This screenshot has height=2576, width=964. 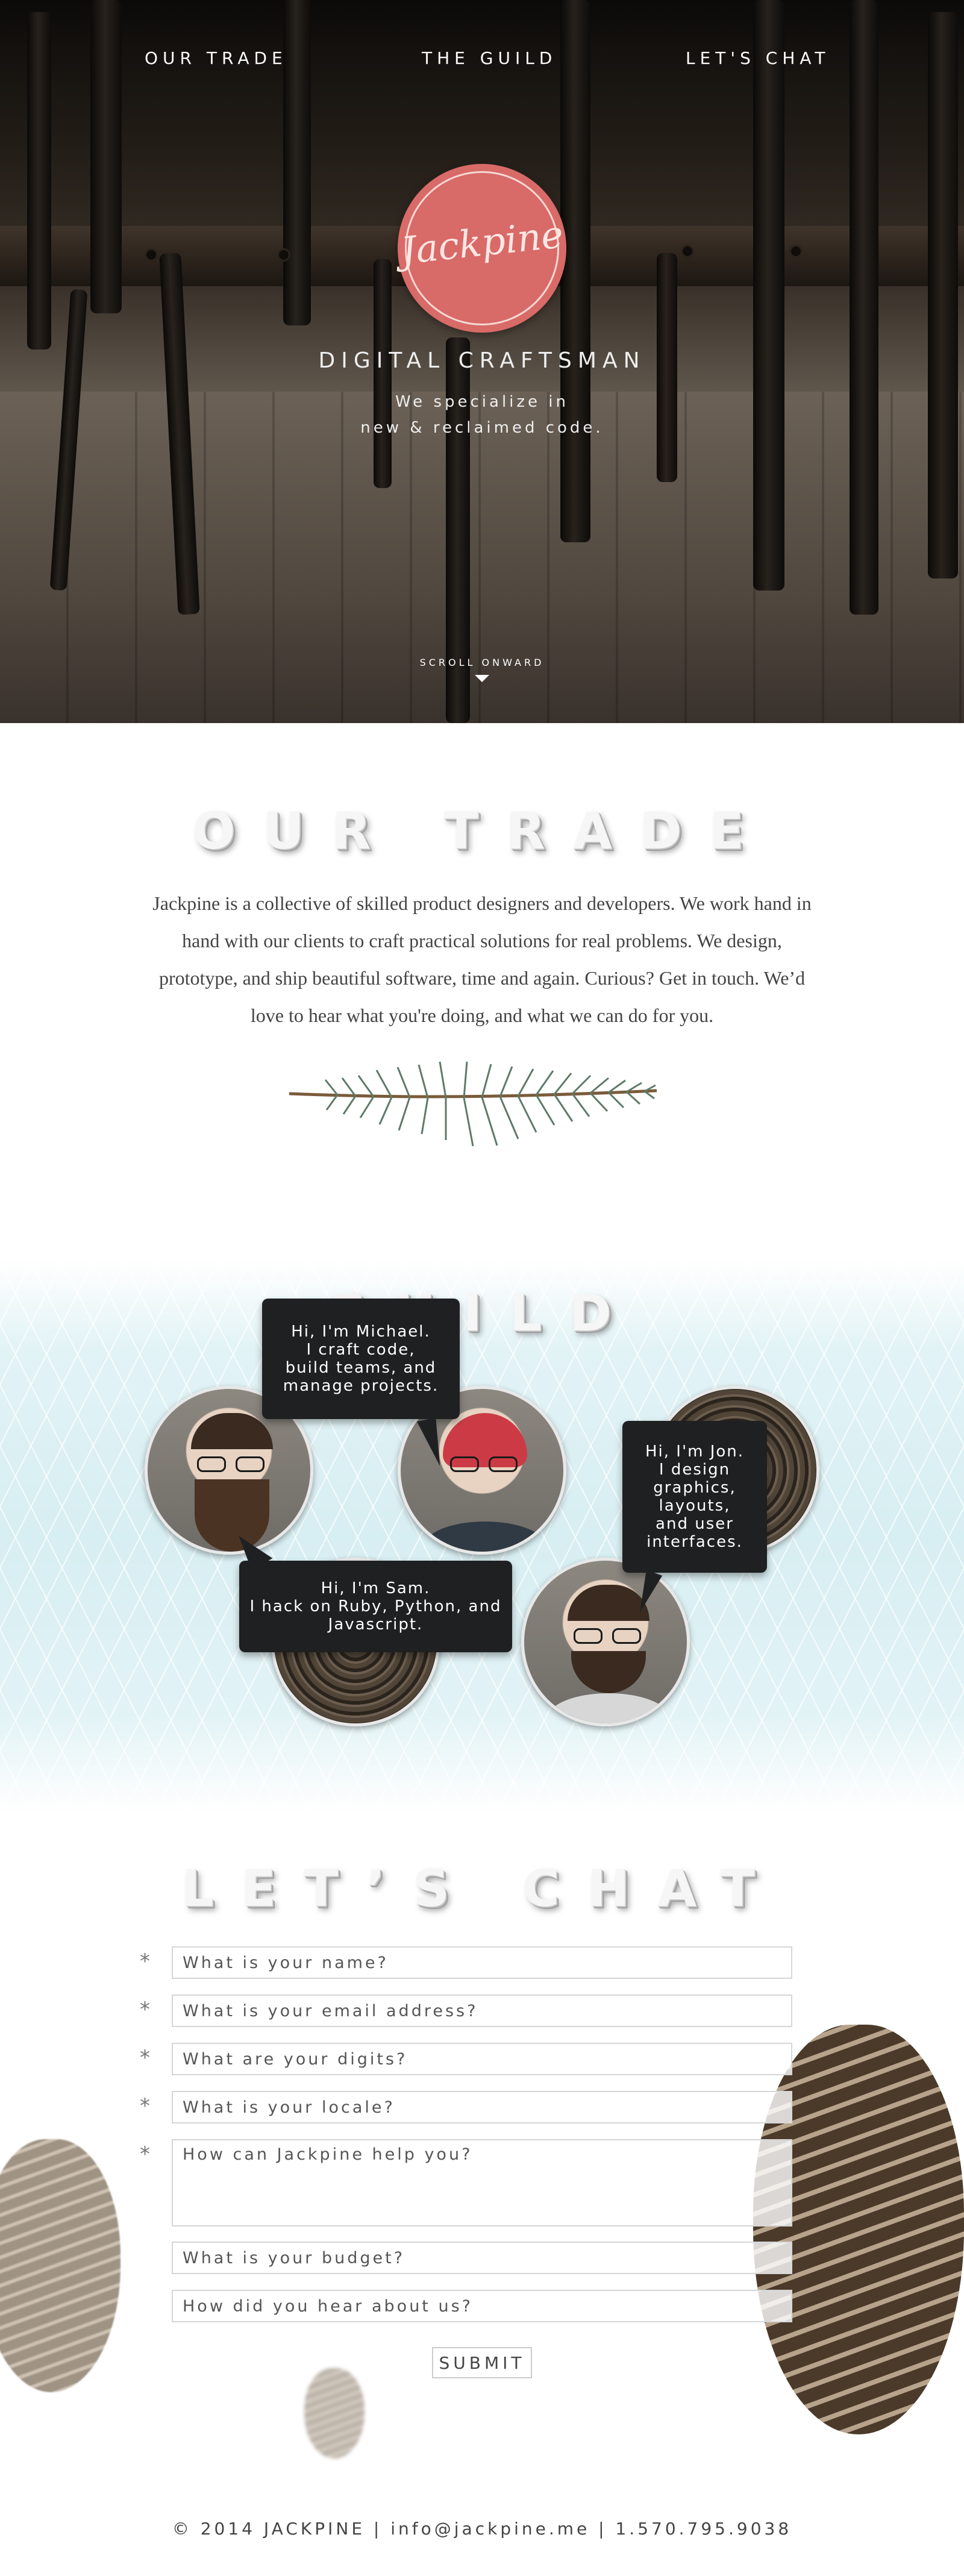 I want to click on hero-subline-2: new & reclaimed code., so click(x=482, y=428).